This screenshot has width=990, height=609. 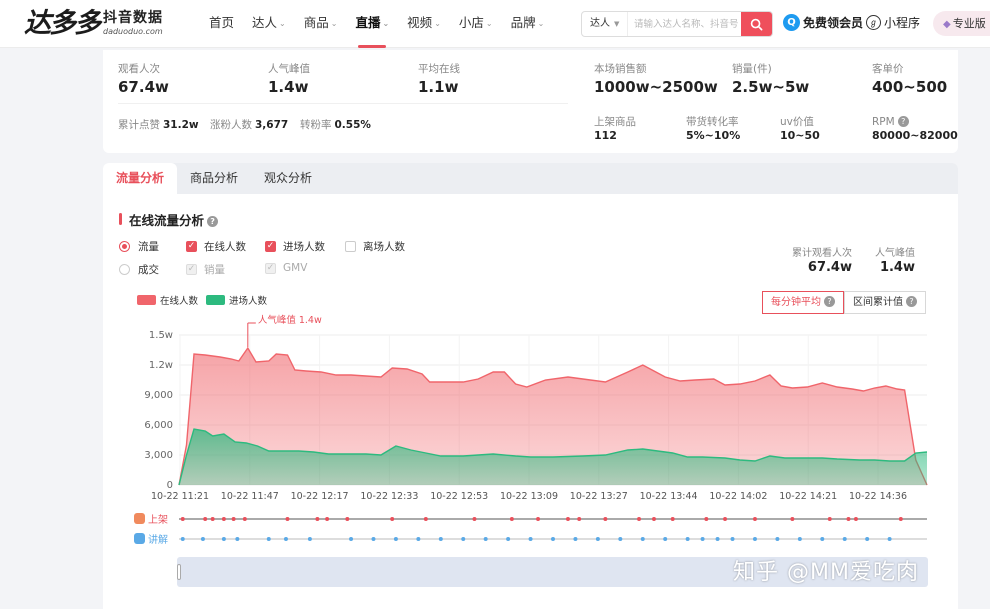 What do you see at coordinates (903, 121) in the screenshot?
I see `help-icon: ?` at bounding box center [903, 121].